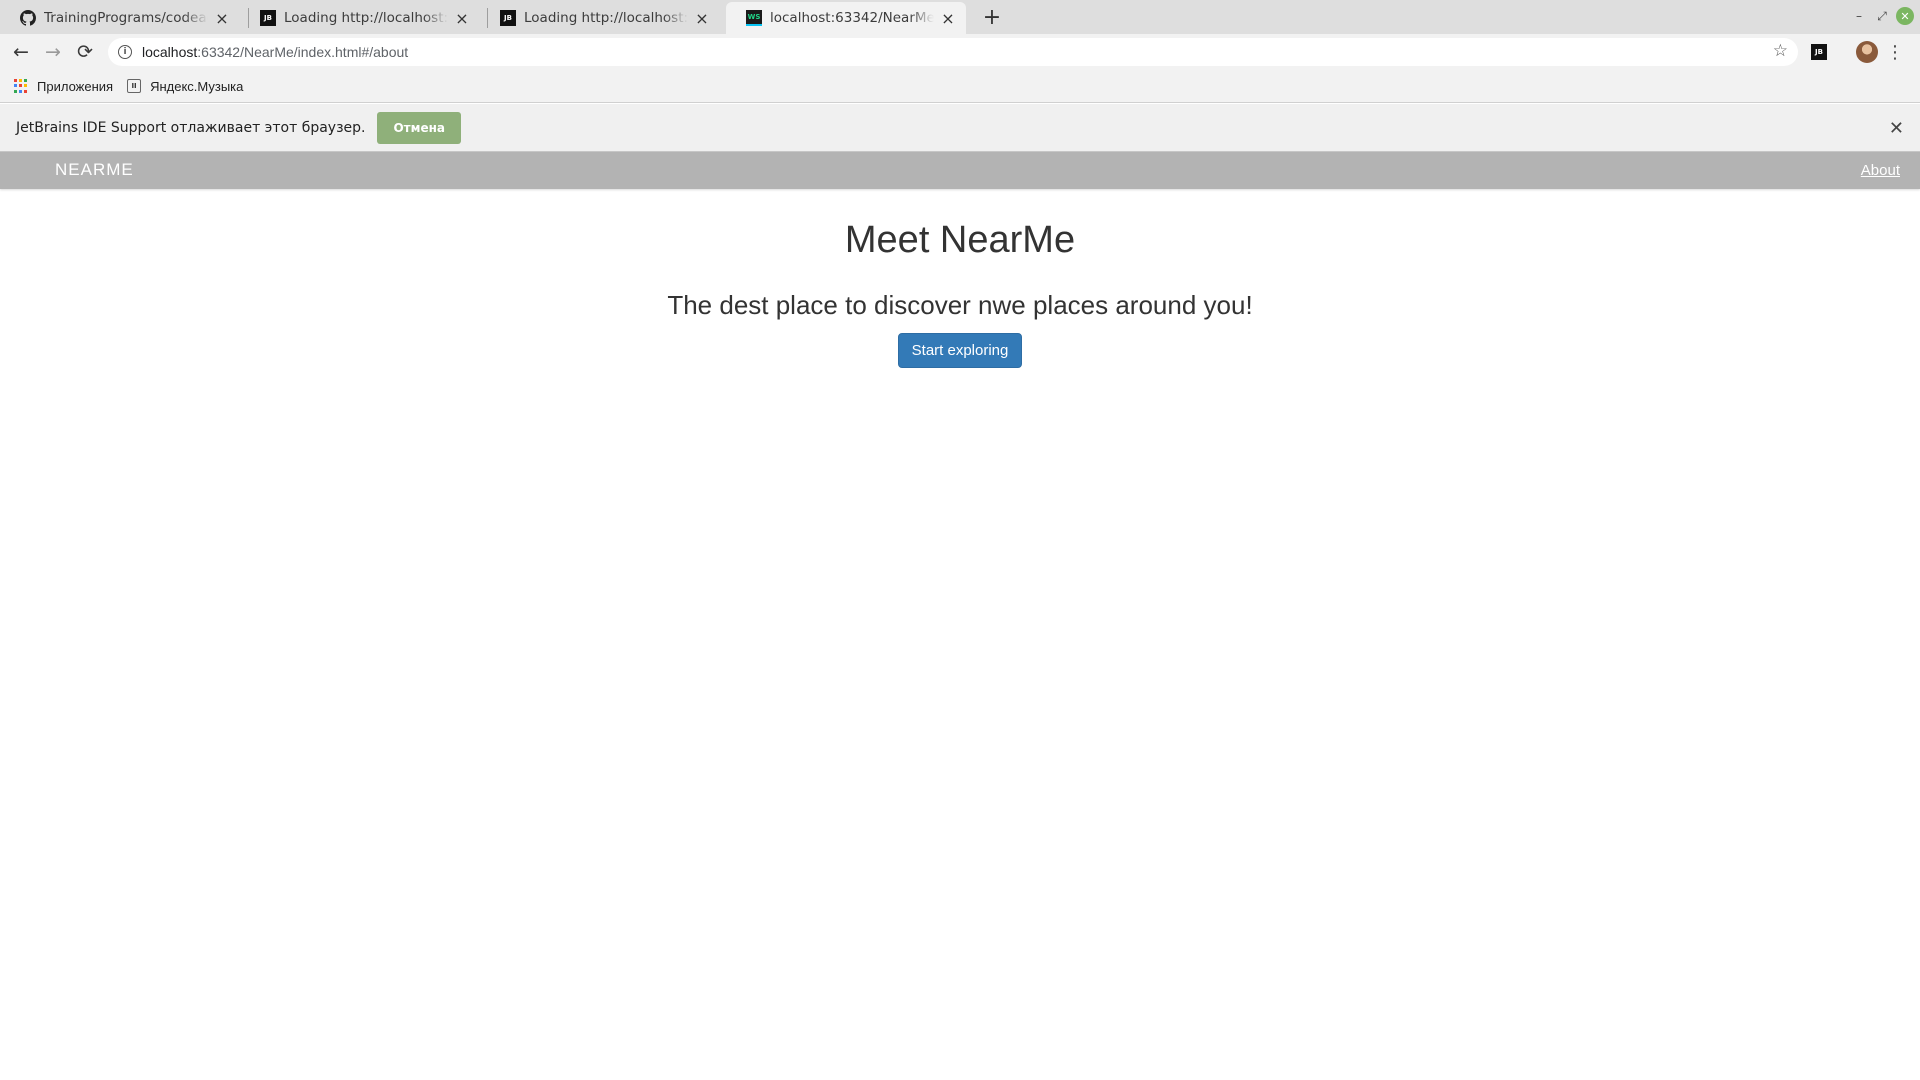  Describe the element at coordinates (960, 170) in the screenshot. I see `site-navbar: NEARME About` at that location.